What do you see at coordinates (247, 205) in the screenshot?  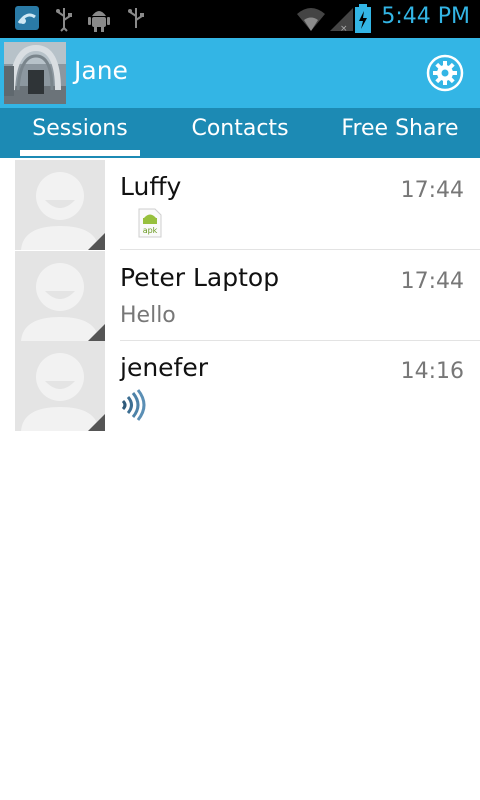 I see `session-item: Luffy 17:44 apk` at bounding box center [247, 205].